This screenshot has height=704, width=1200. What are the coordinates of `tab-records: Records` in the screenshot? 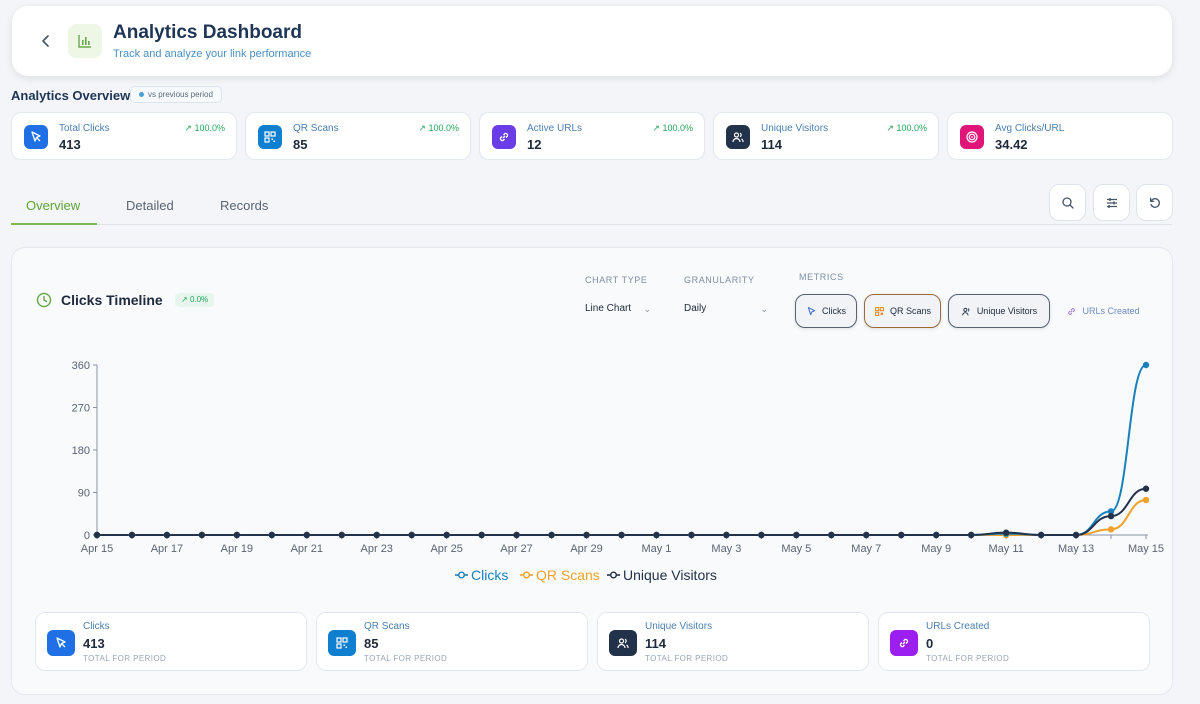 It's located at (244, 205).